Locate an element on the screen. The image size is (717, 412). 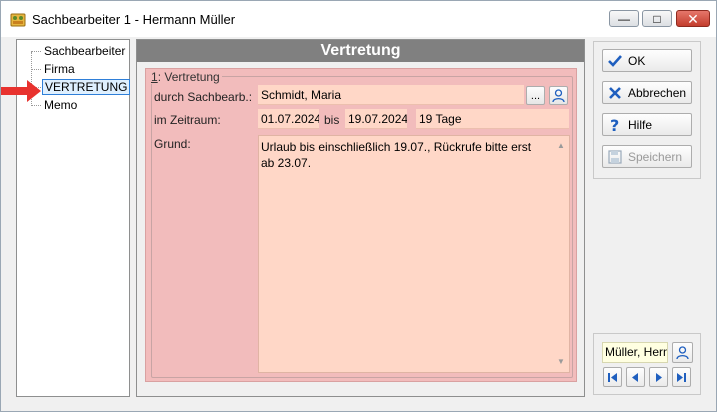
pointer-arrow-icon is located at coordinates (21, 91).